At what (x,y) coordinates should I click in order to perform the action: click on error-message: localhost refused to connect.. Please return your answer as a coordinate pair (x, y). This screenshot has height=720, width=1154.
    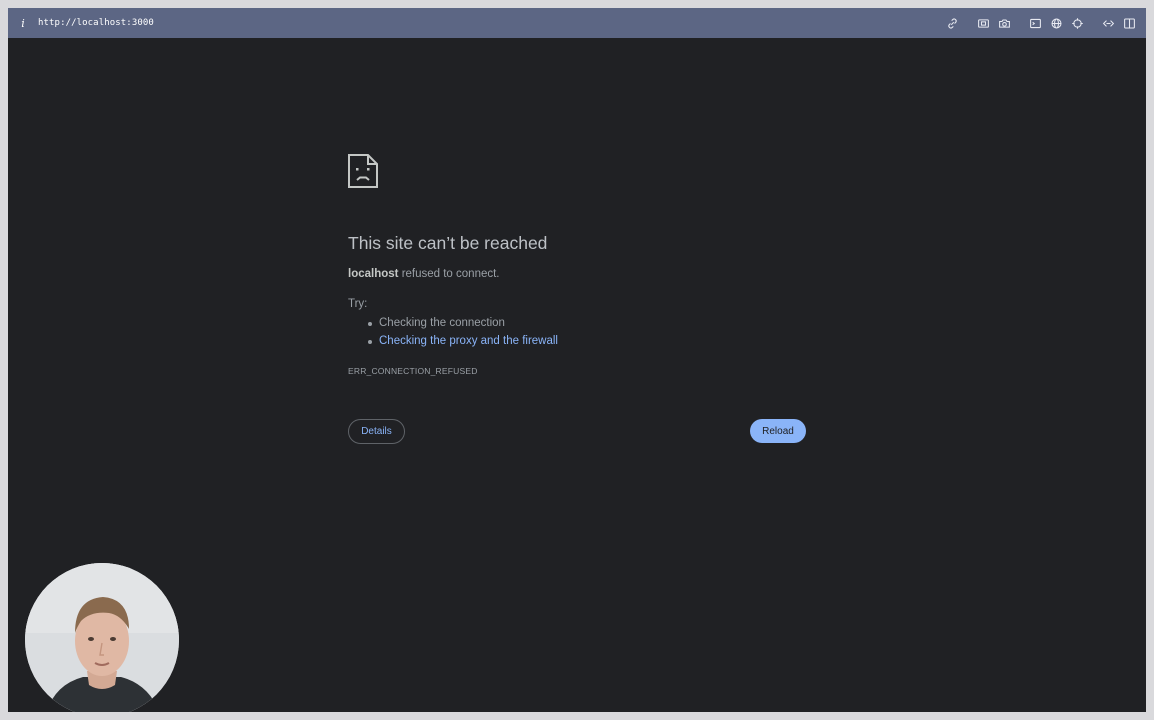
    Looking at the image, I should click on (424, 274).